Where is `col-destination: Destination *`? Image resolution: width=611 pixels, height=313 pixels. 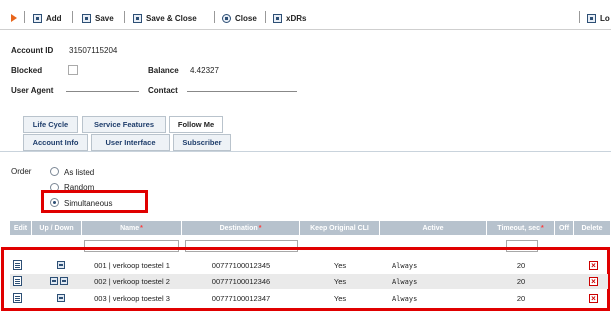 col-destination: Destination * is located at coordinates (241, 228).